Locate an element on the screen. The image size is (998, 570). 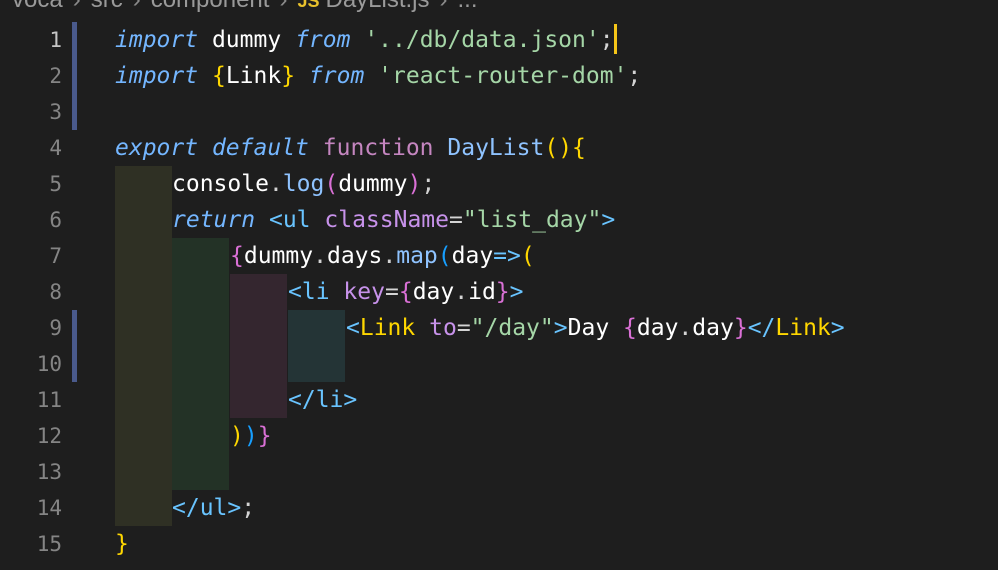
jsx-bracket-token: </ is located at coordinates (302, 400).